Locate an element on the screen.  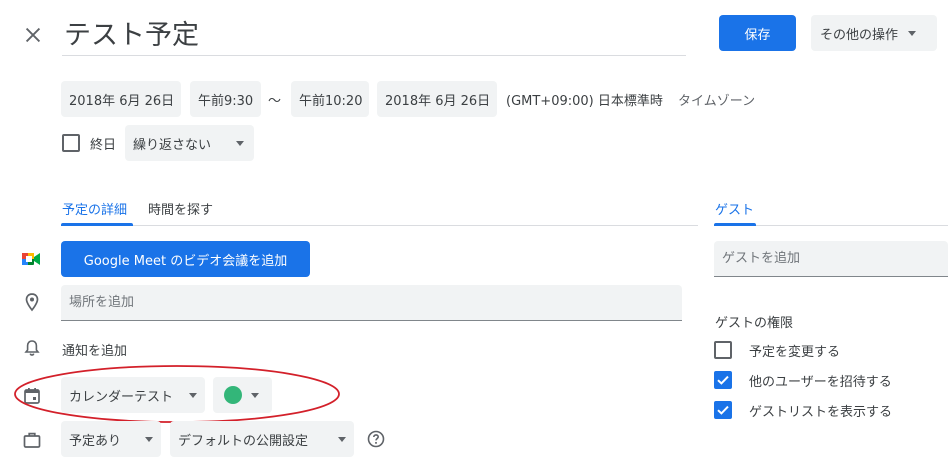
permission-invite-others-checkbox is located at coordinates (723, 380).